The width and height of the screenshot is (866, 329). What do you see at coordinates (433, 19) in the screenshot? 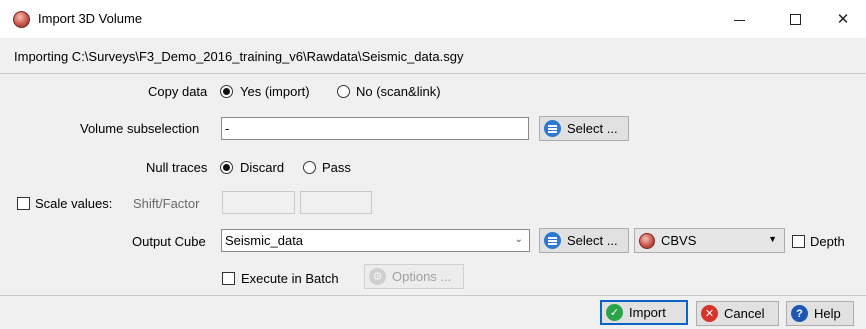
I see `title-bar: Import 3D Volume ✕` at bounding box center [433, 19].